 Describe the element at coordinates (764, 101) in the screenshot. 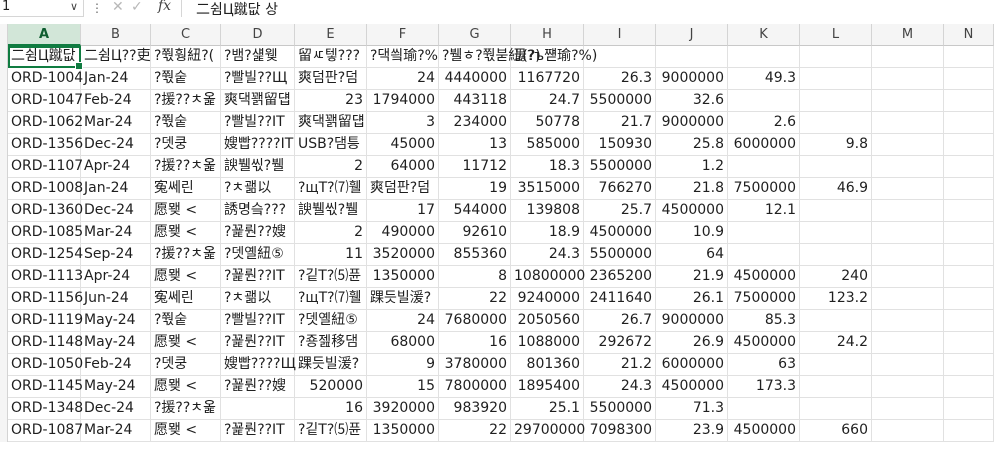

I see `cell-k` at that location.